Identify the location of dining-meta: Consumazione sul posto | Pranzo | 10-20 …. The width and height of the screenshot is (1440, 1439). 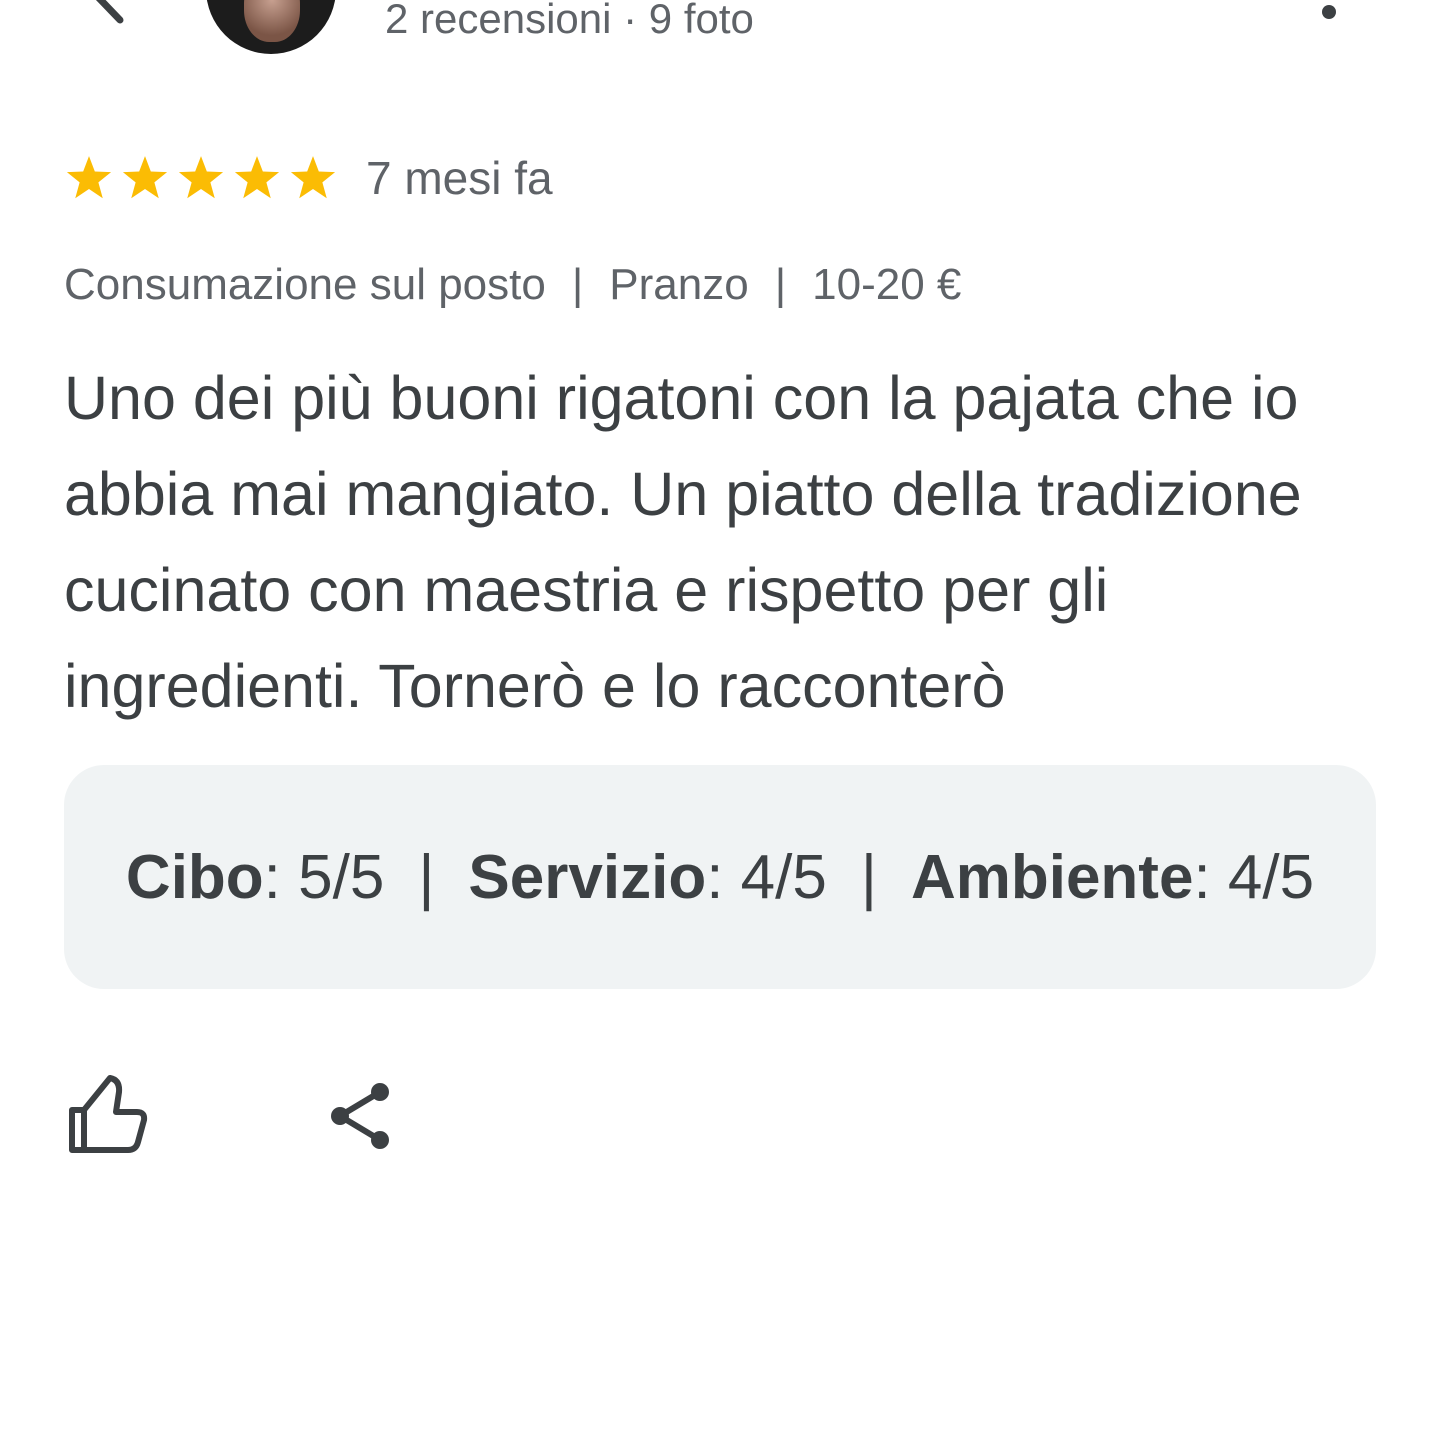
(512, 285).